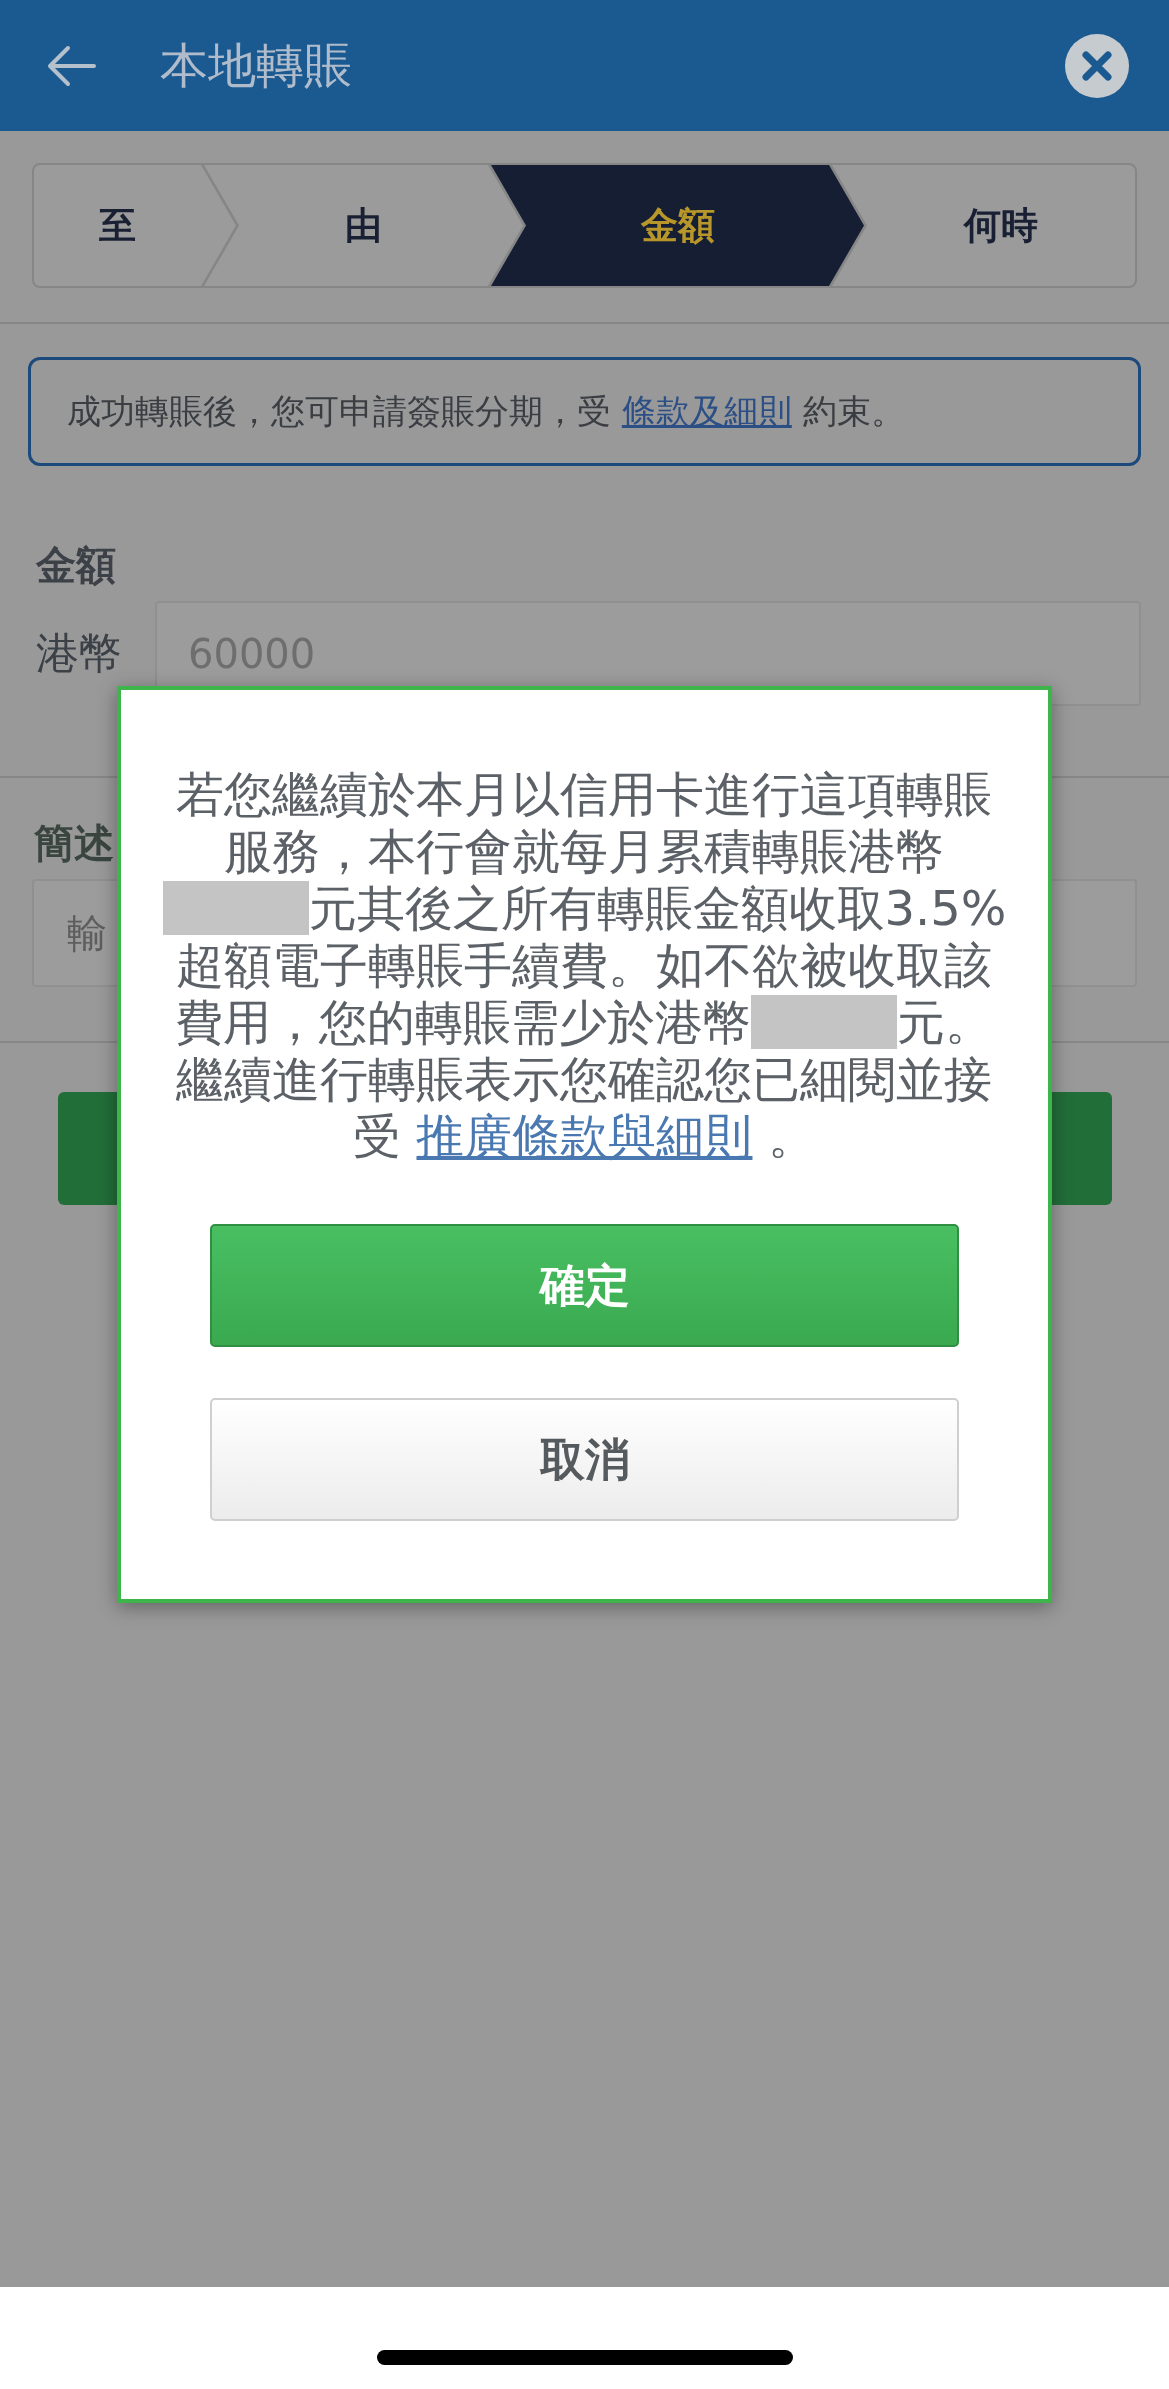  Describe the element at coordinates (706, 410) in the screenshot. I see `terms-link: 條款及細則` at that location.